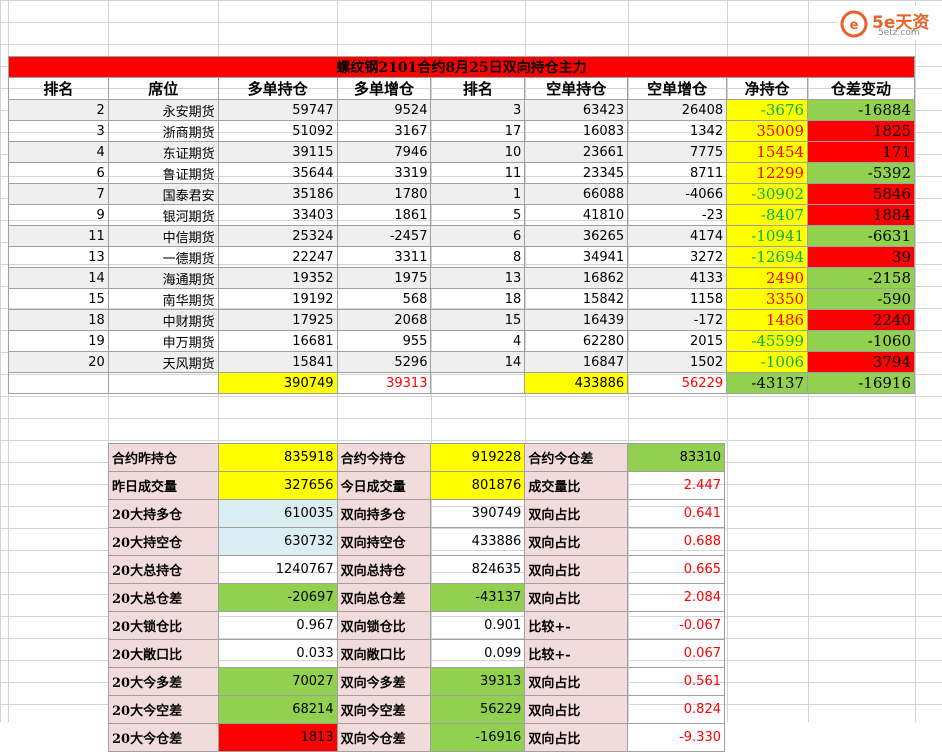 The width and height of the screenshot is (942, 752). What do you see at coordinates (58, 278) in the screenshot?
I see `table-cell: 14` at bounding box center [58, 278].